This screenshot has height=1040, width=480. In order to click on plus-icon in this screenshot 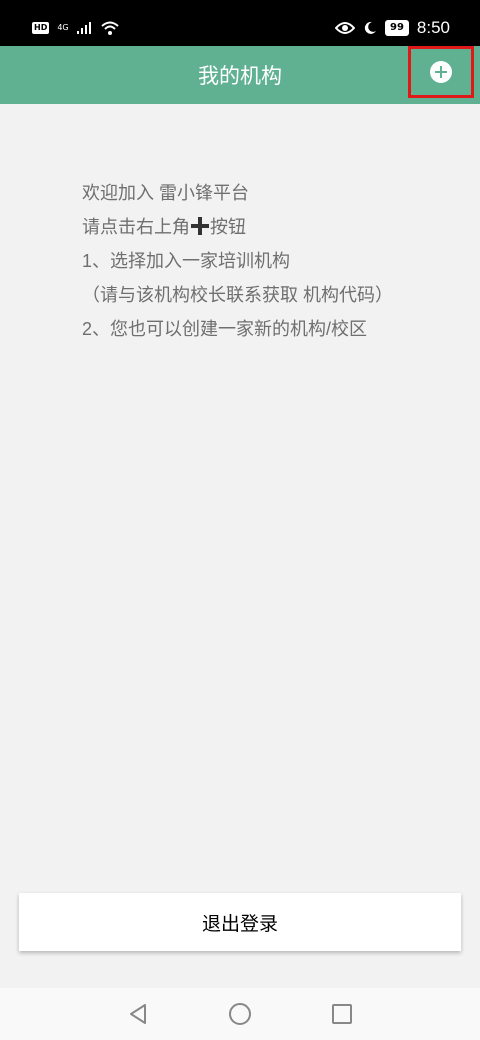, I will do `click(200, 226)`.